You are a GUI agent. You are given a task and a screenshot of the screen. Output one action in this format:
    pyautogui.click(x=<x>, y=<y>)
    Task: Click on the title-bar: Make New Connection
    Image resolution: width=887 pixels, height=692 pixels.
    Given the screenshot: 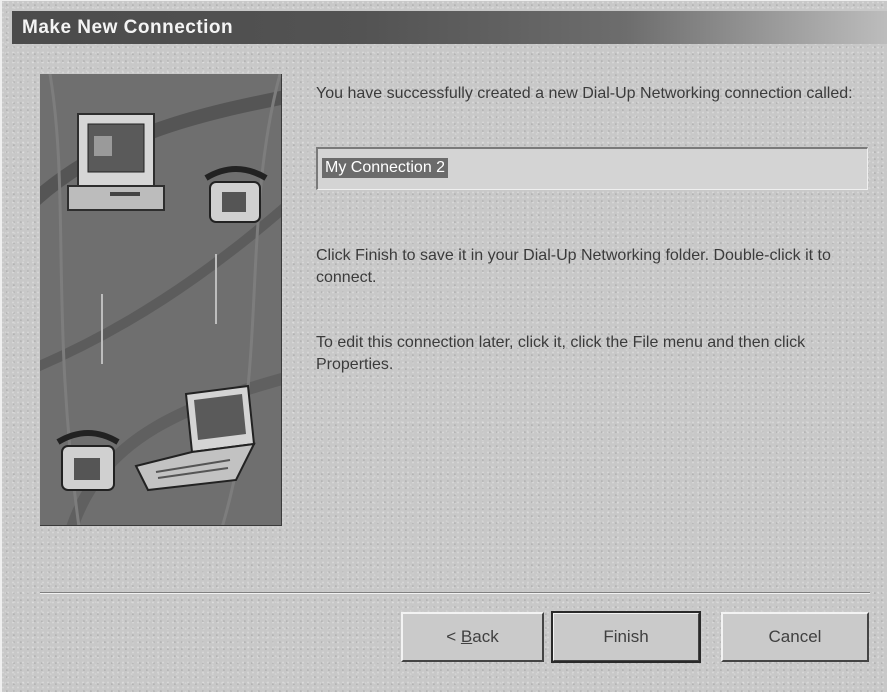 What is the action you would take?
    pyautogui.click(x=449, y=27)
    